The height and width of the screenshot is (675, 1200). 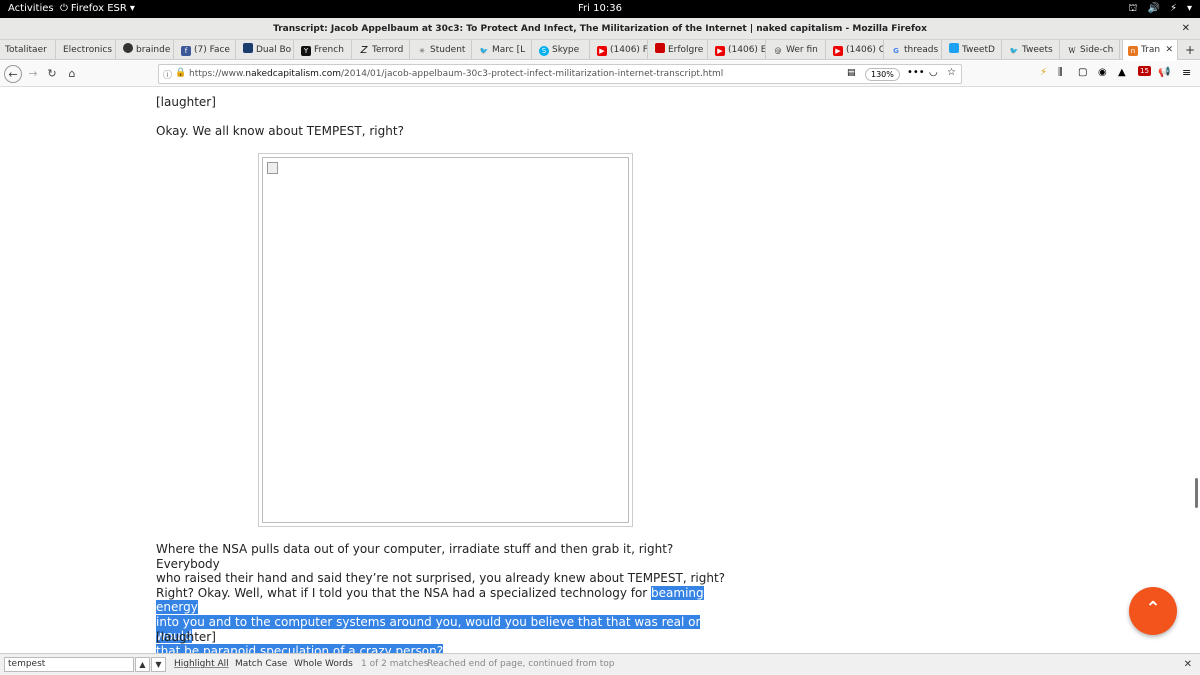 I want to click on tab-label: Erfolgre, so click(x=686, y=50).